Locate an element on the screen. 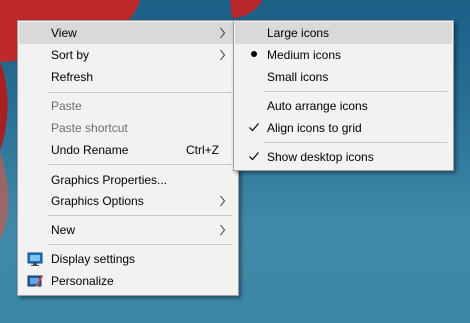 The width and height of the screenshot is (470, 323). menu-item-refresh: Refresh is located at coordinates (128, 77).